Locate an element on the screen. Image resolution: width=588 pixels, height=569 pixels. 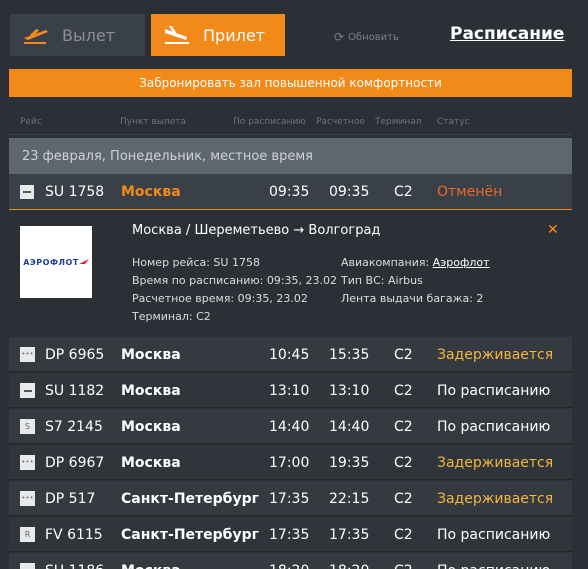
estimated-time: 18:20 is located at coordinates (349, 561).